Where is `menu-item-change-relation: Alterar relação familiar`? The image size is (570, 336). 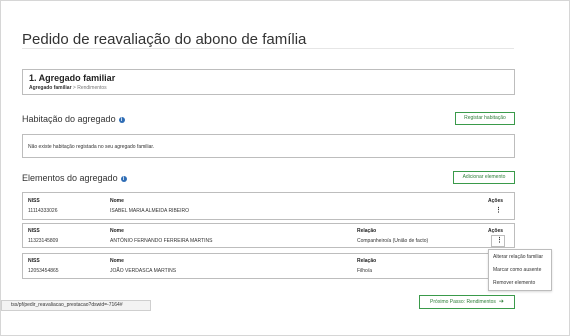
menu-item-change-relation: Alterar relação familiar is located at coordinates (518, 257).